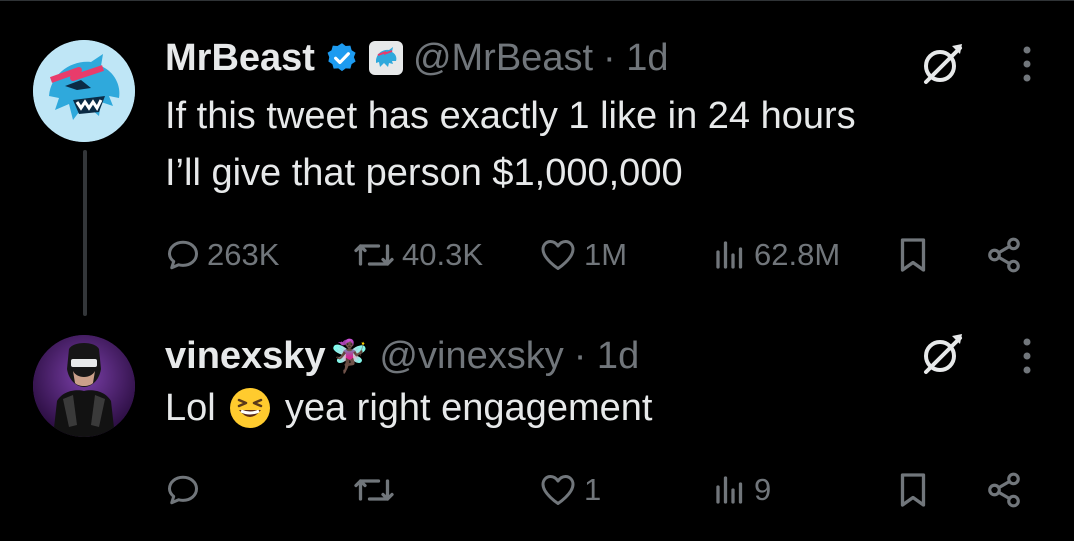  What do you see at coordinates (245, 356) in the screenshot?
I see `display-name: vinexsky` at bounding box center [245, 356].